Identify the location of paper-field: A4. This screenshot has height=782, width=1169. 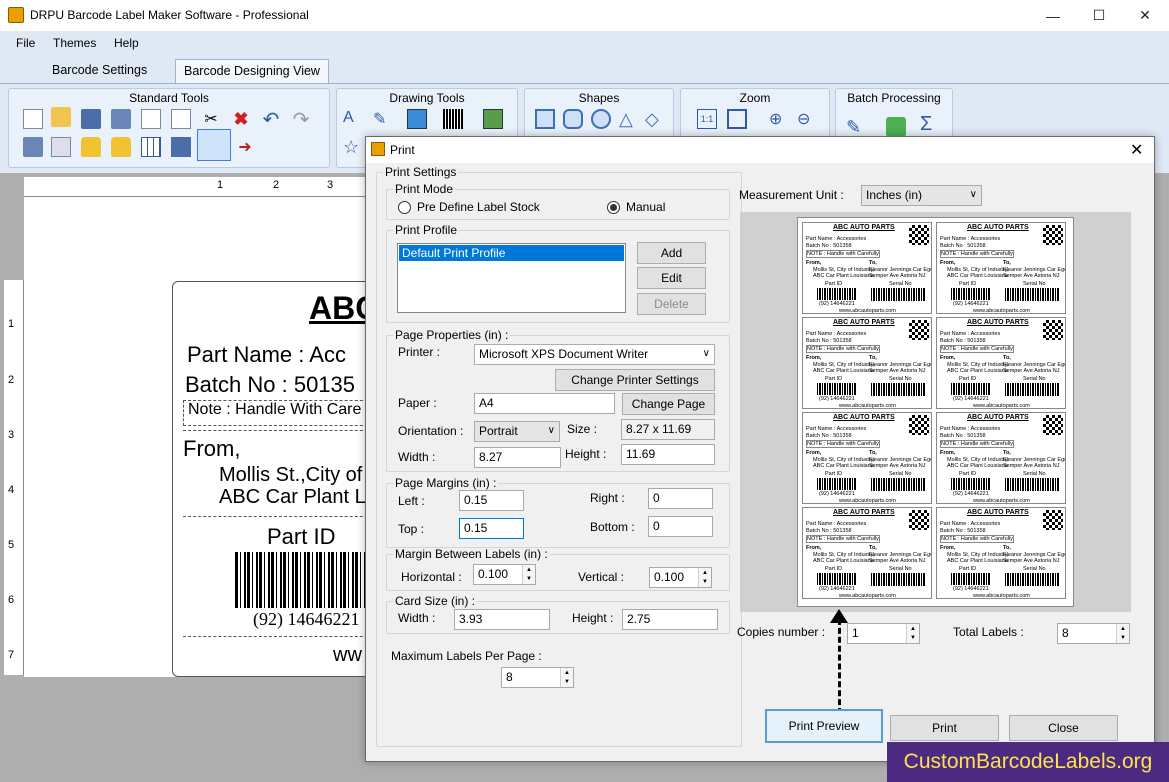
(544, 403).